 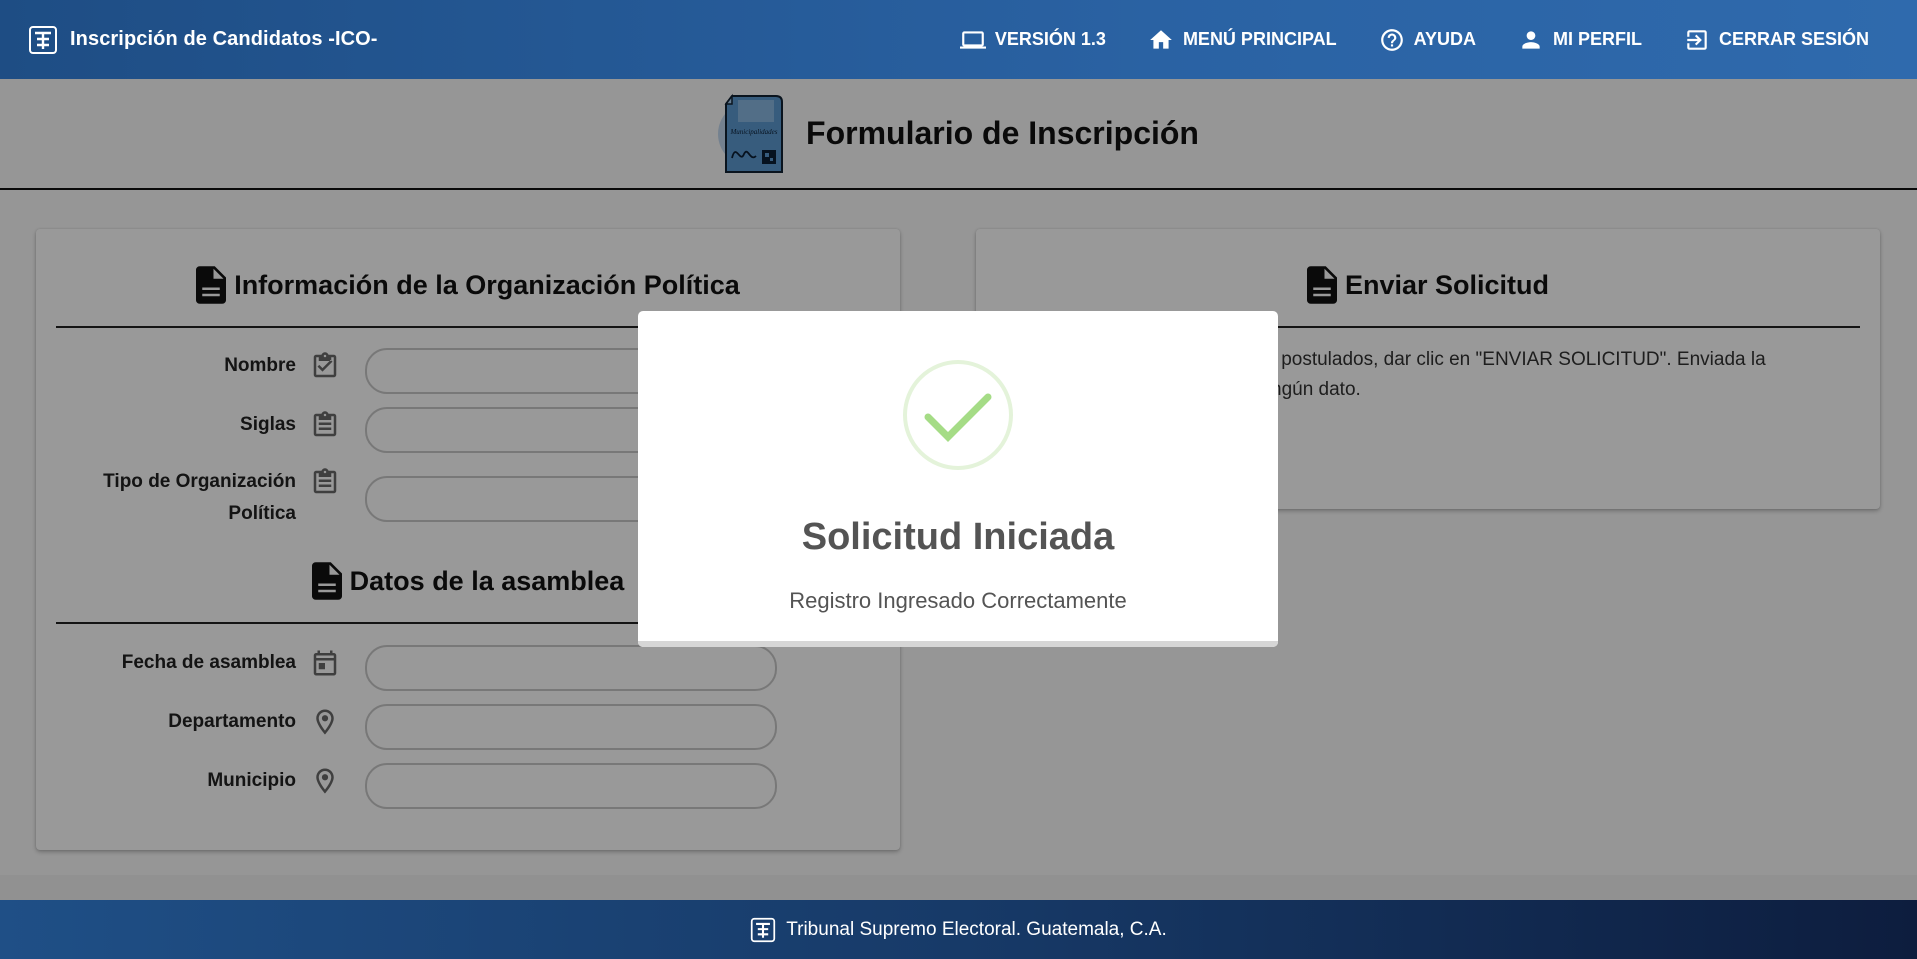 What do you see at coordinates (224, 39) in the screenshot?
I see `app-title: Inscripción de Candidatos -ICO-` at bounding box center [224, 39].